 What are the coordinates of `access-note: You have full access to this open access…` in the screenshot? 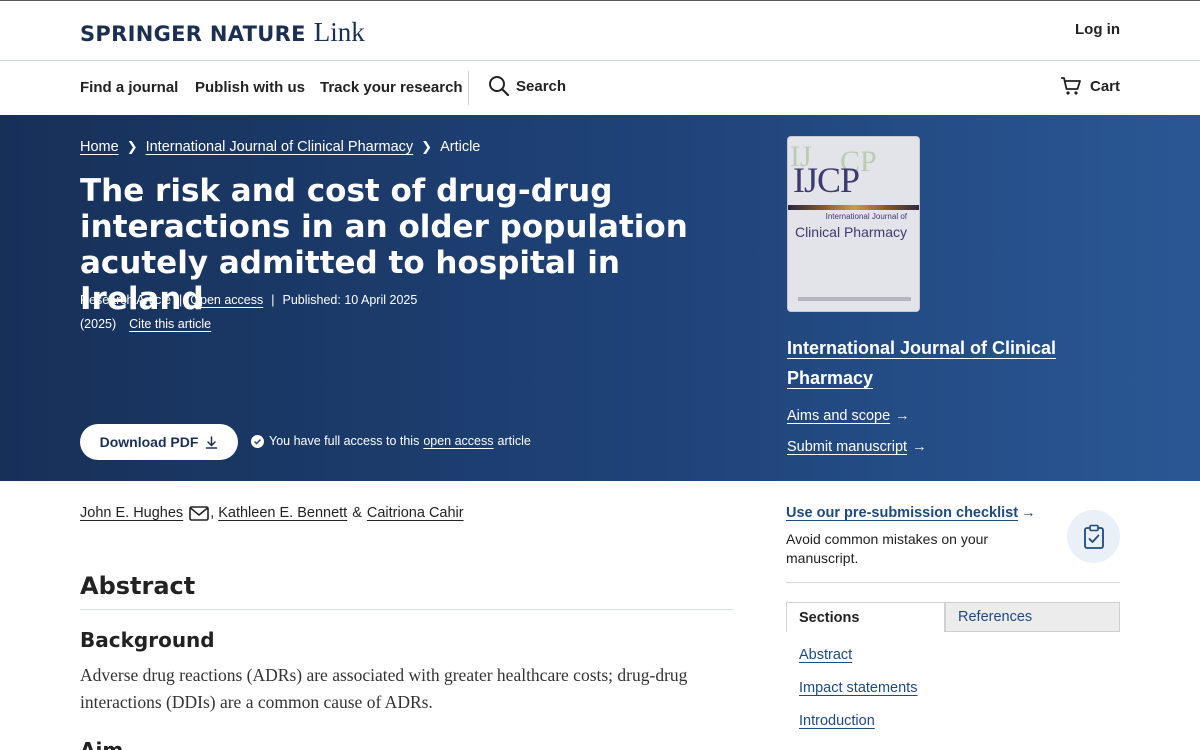 It's located at (391, 441).